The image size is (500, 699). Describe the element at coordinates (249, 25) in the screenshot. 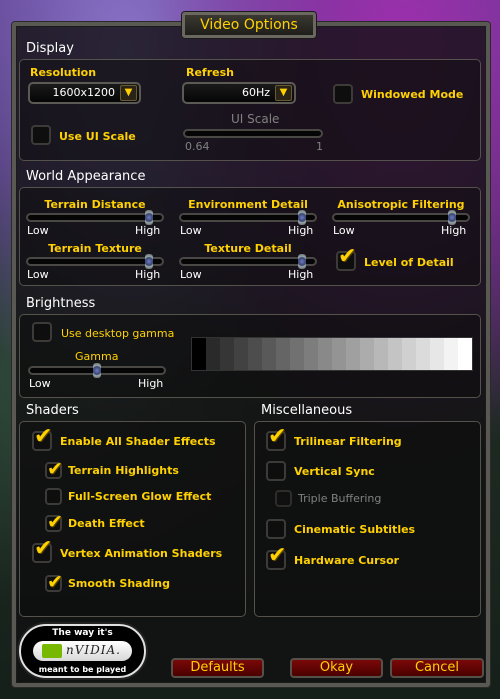

I see `window-title: Video Options` at that location.